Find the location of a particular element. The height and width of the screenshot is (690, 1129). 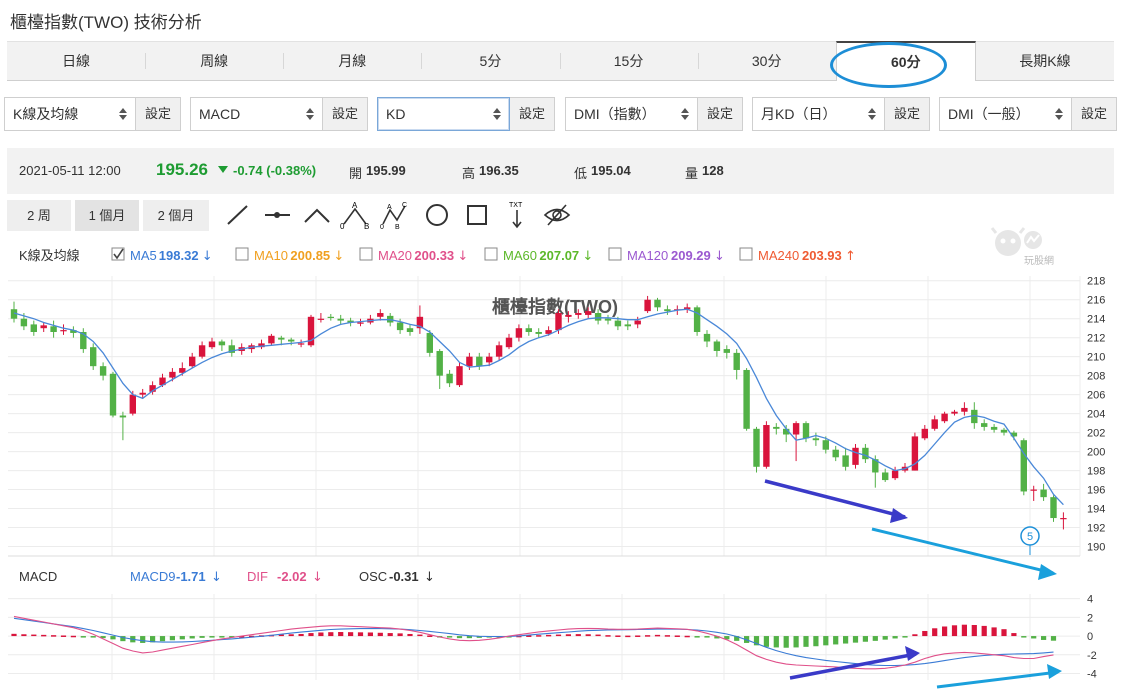

tab-60min: 60分 is located at coordinates (905, 61).